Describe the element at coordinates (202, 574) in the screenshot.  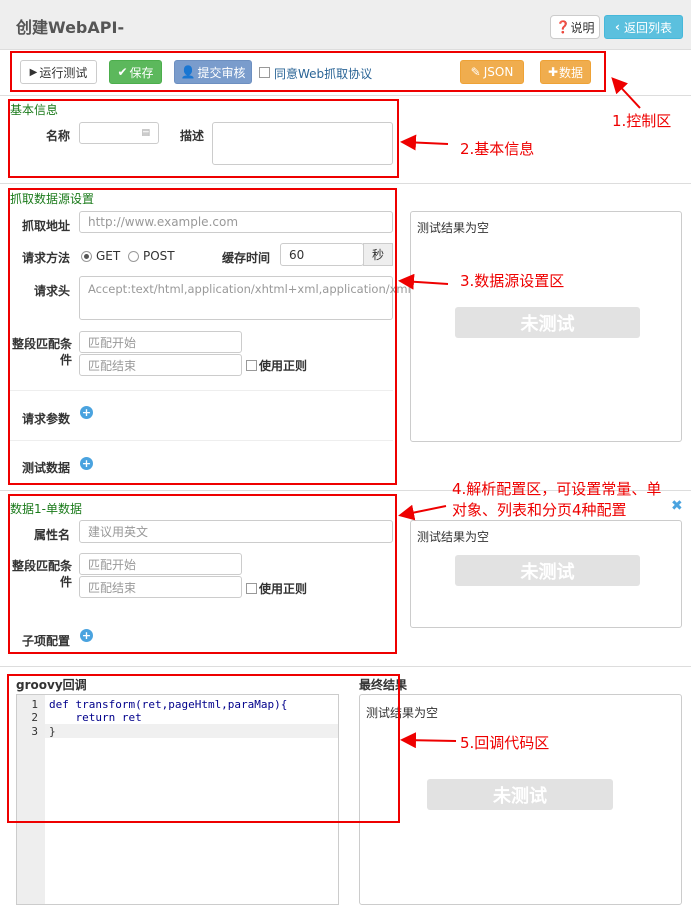
I see `annotation-box-parse` at that location.